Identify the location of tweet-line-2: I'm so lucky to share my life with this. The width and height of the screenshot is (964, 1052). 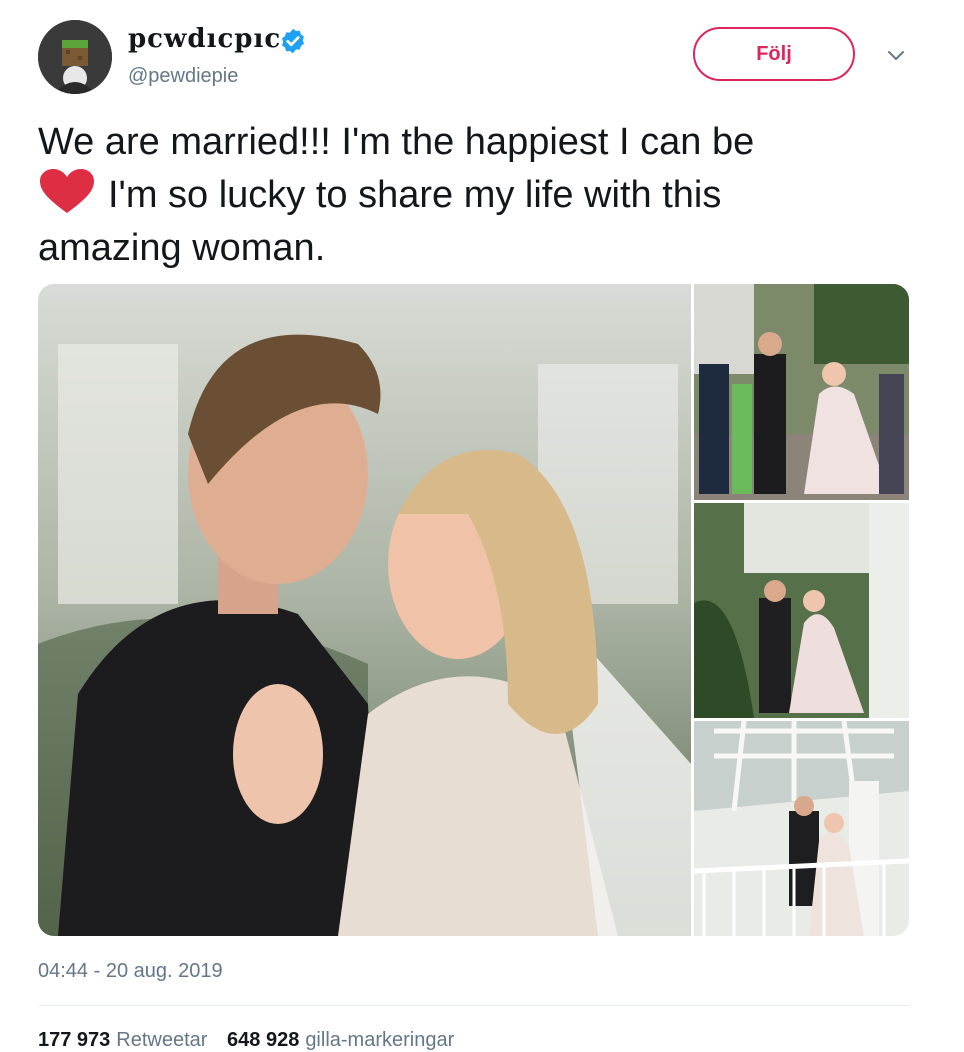
(478, 195).